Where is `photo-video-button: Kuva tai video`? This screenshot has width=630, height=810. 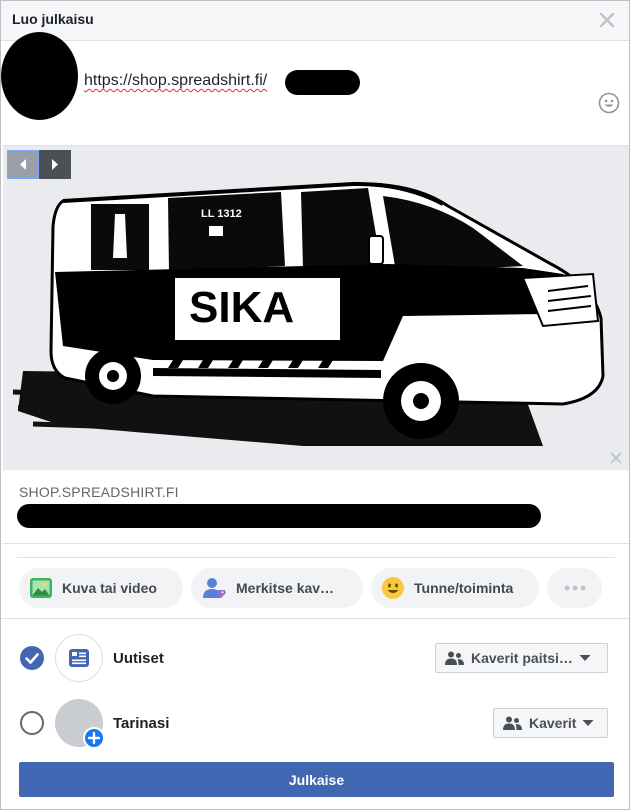 photo-video-button: Kuva tai video is located at coordinates (101, 588).